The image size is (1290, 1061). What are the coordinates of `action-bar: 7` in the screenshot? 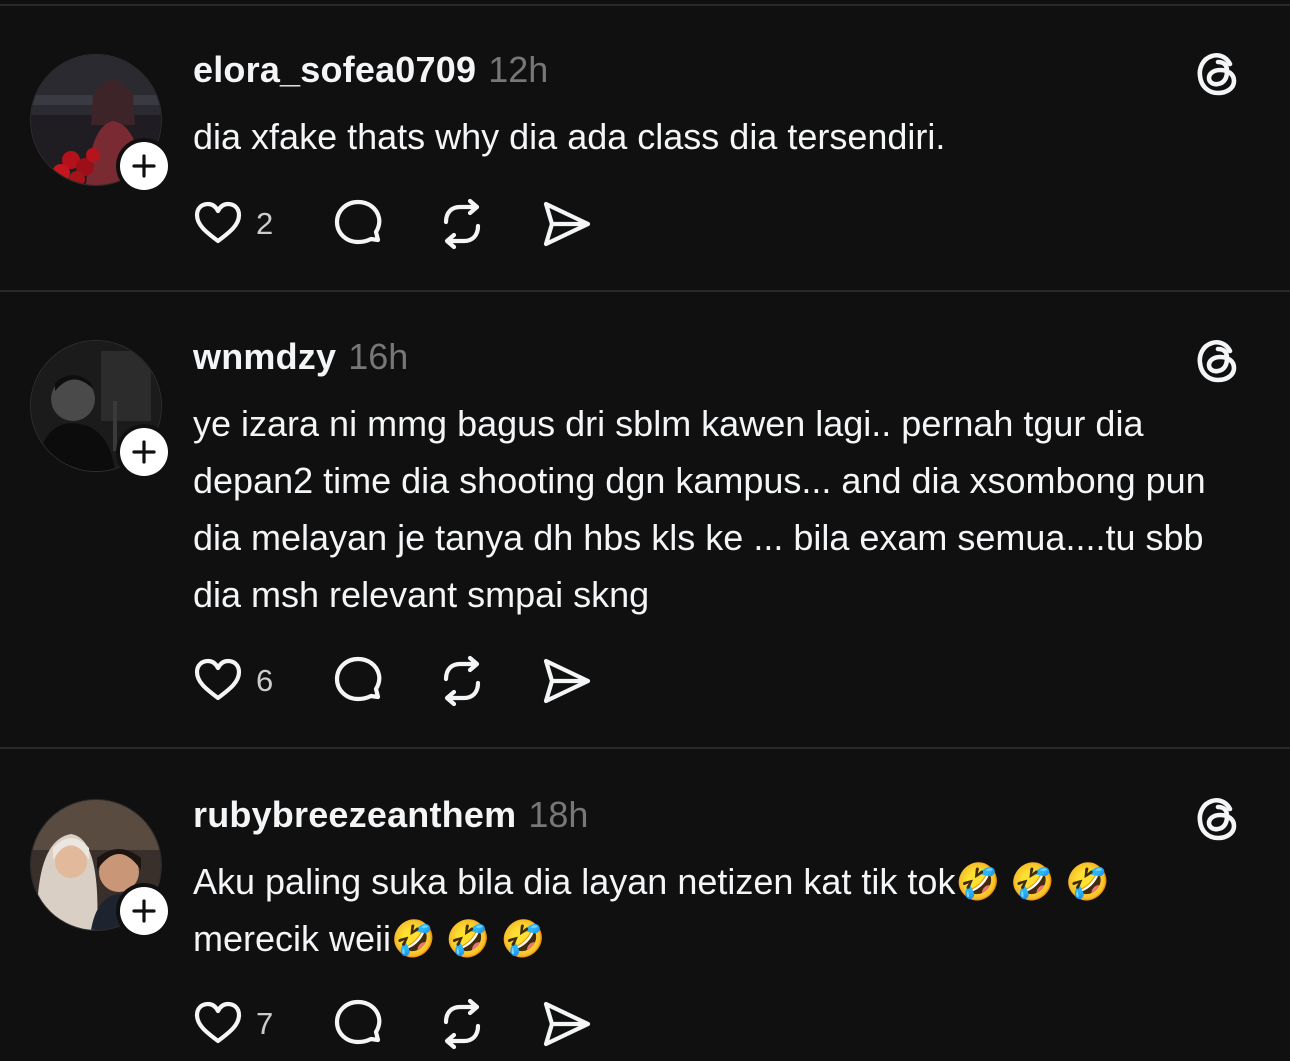 It's located at (416, 1024).